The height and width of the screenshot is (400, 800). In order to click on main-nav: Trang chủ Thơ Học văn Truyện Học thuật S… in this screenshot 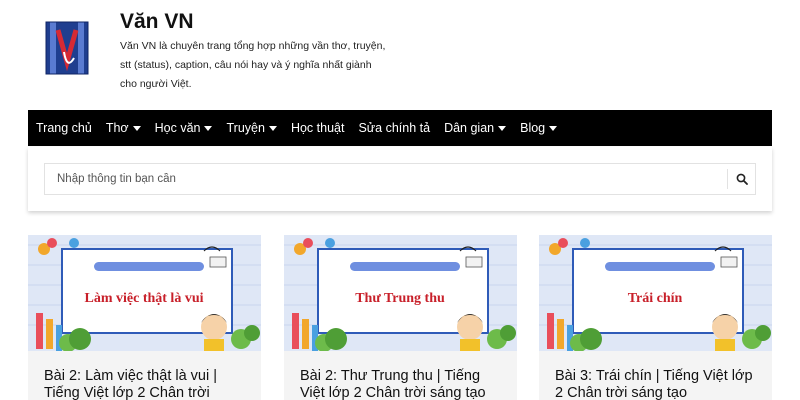, I will do `click(400, 128)`.